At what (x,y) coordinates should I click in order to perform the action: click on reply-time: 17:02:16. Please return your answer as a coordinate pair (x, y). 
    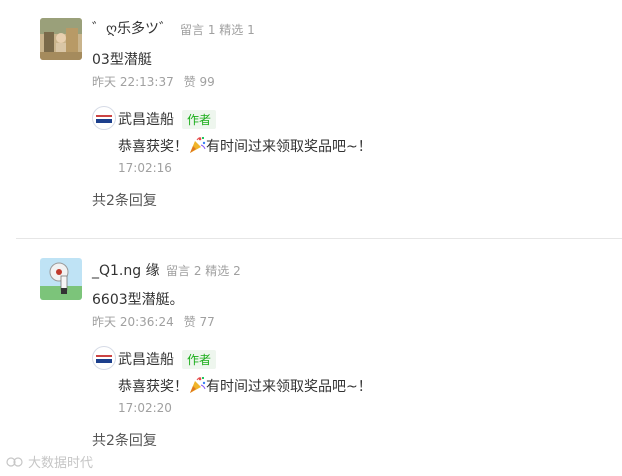
    Looking at the image, I should click on (145, 168).